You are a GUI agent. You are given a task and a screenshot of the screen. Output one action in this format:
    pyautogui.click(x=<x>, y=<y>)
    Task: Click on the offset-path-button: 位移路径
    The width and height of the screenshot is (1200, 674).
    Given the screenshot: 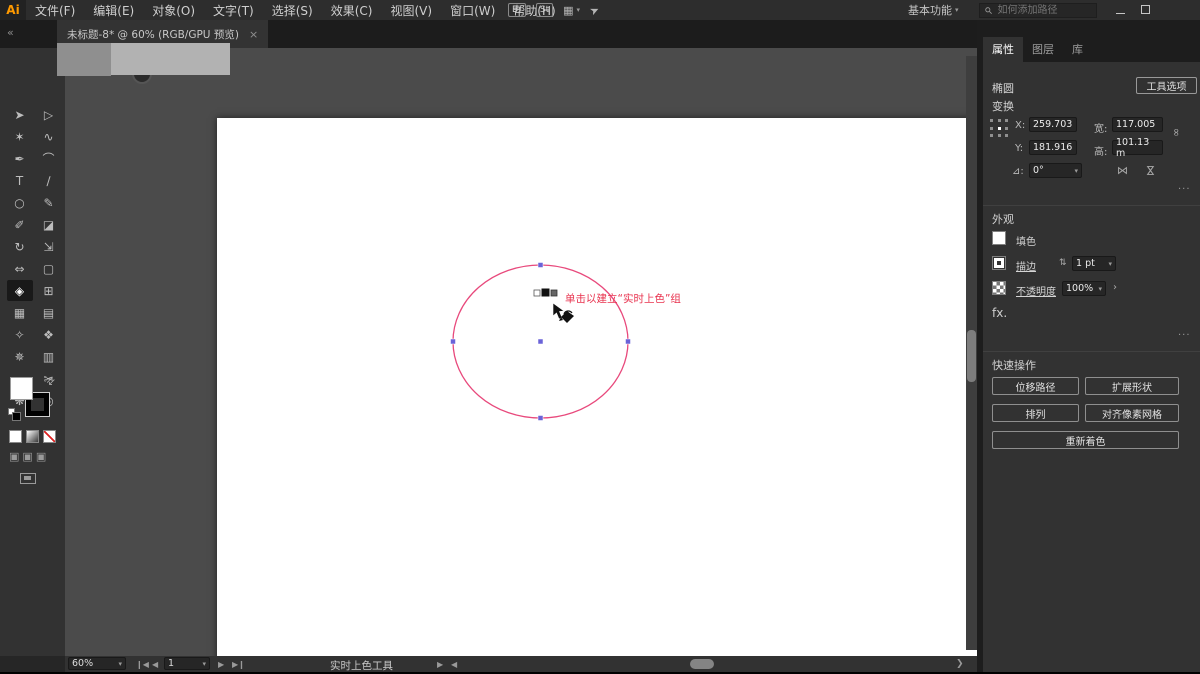 What is the action you would take?
    pyautogui.click(x=1035, y=386)
    